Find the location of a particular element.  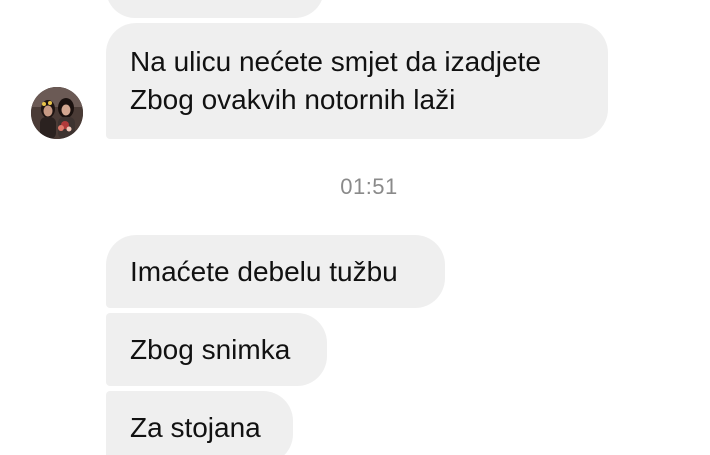

message-bubble: Zbog snimka is located at coordinates (216, 349).